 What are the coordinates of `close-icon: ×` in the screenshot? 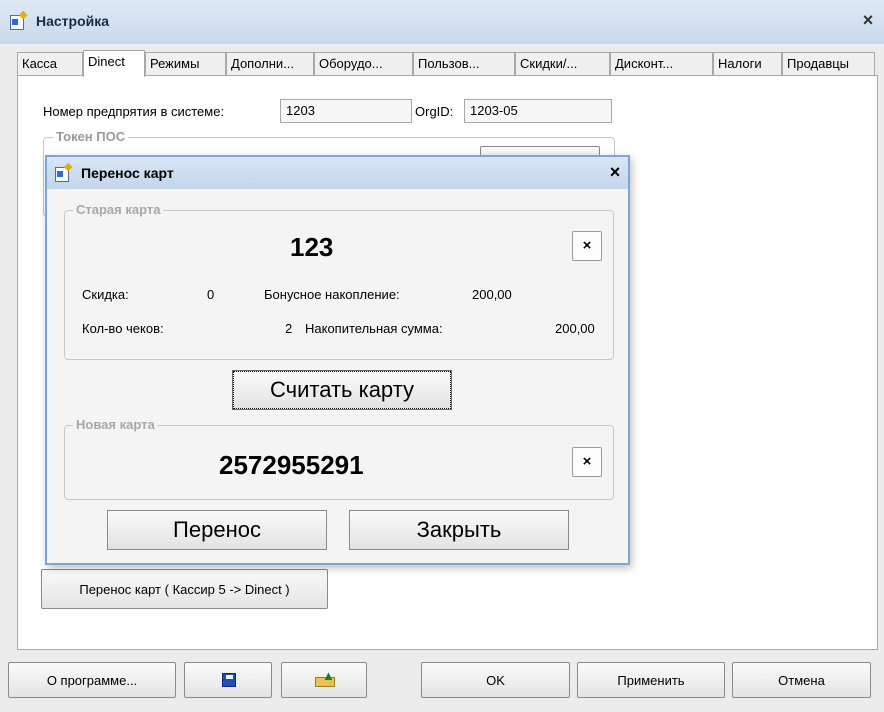 It's located at (868, 20).